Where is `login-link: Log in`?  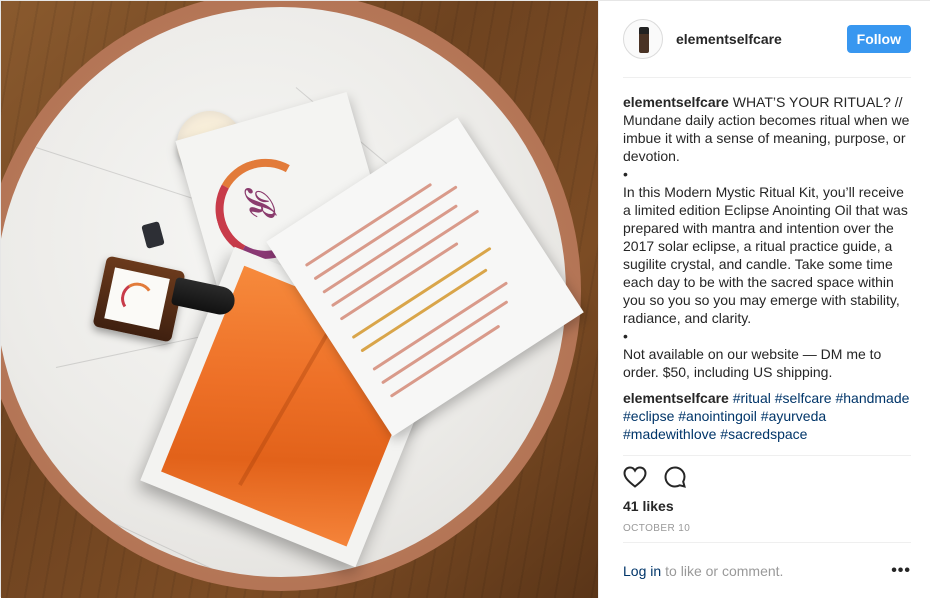 login-link: Log in is located at coordinates (642, 571).